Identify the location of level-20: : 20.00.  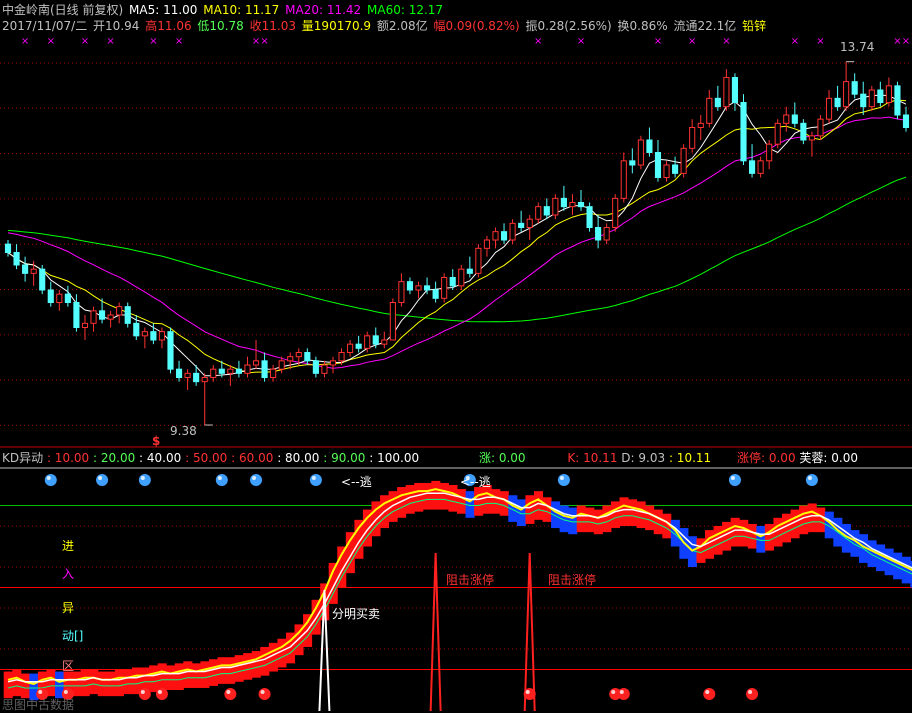
(114, 458).